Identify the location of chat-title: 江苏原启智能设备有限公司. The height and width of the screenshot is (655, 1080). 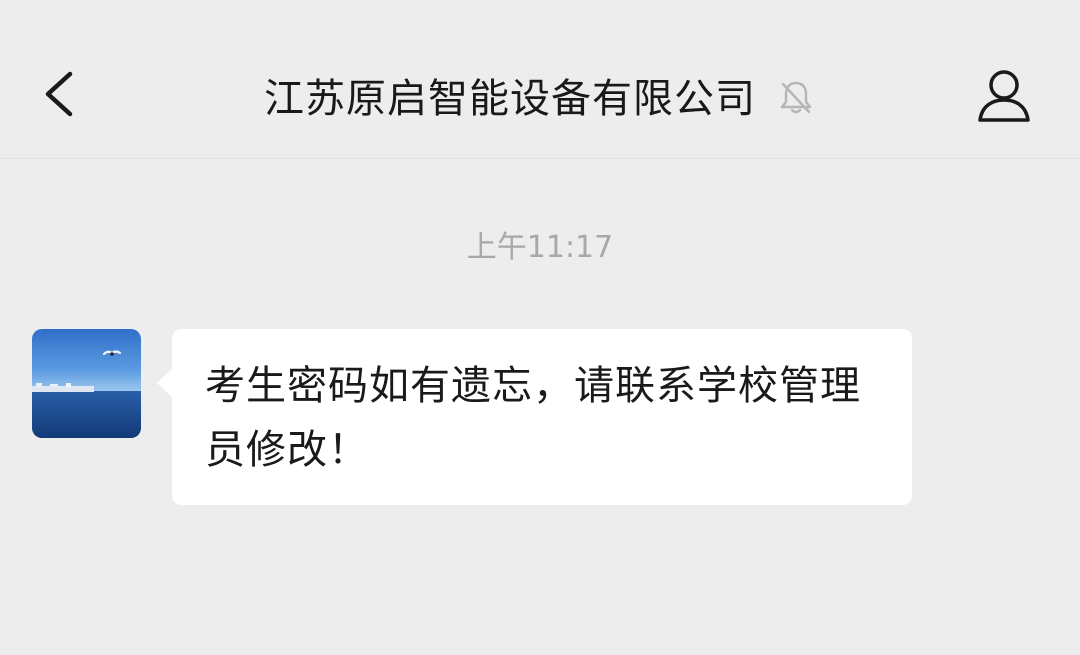
(510, 99).